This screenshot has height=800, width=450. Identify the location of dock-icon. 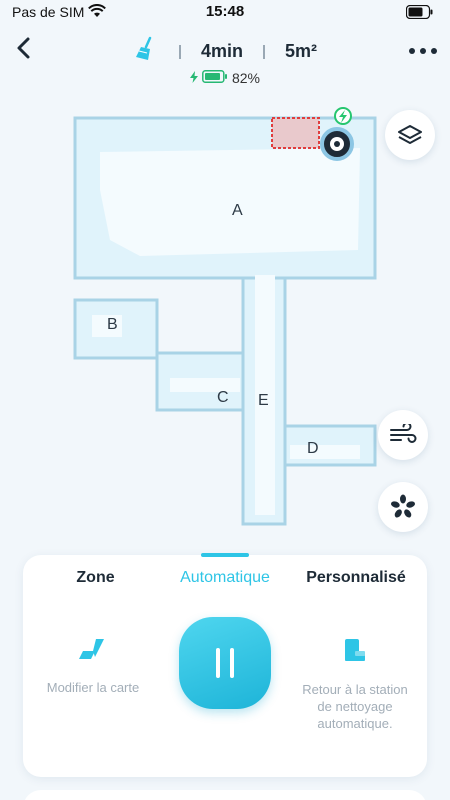
(355, 652).